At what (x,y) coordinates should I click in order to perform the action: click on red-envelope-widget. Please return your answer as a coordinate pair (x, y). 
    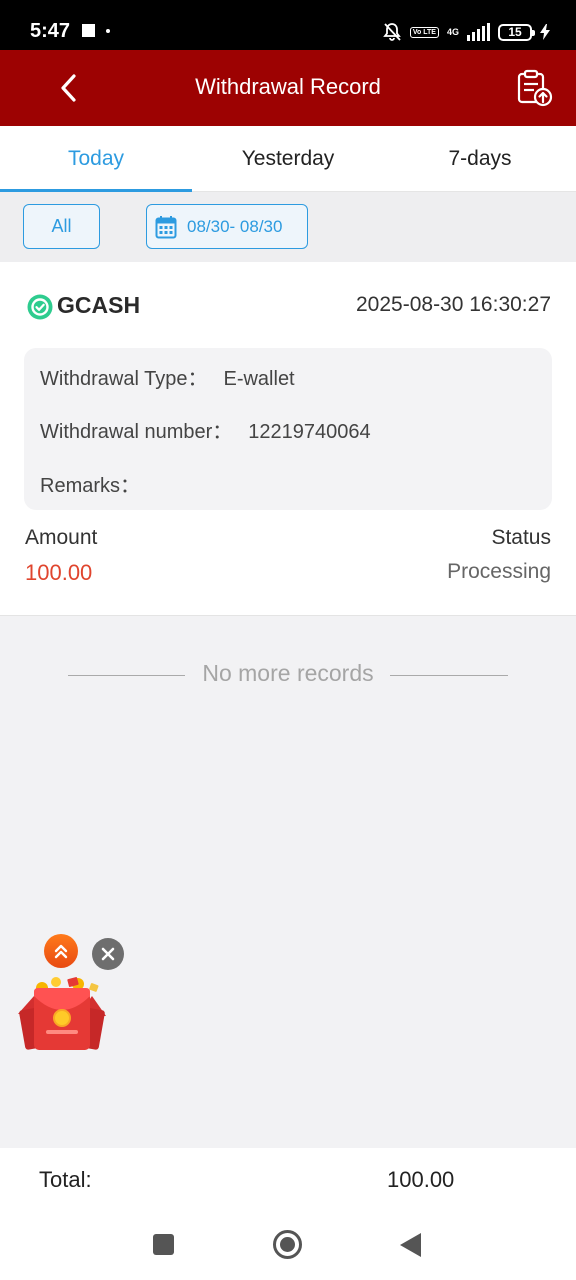
    Looking at the image, I should click on (72, 996).